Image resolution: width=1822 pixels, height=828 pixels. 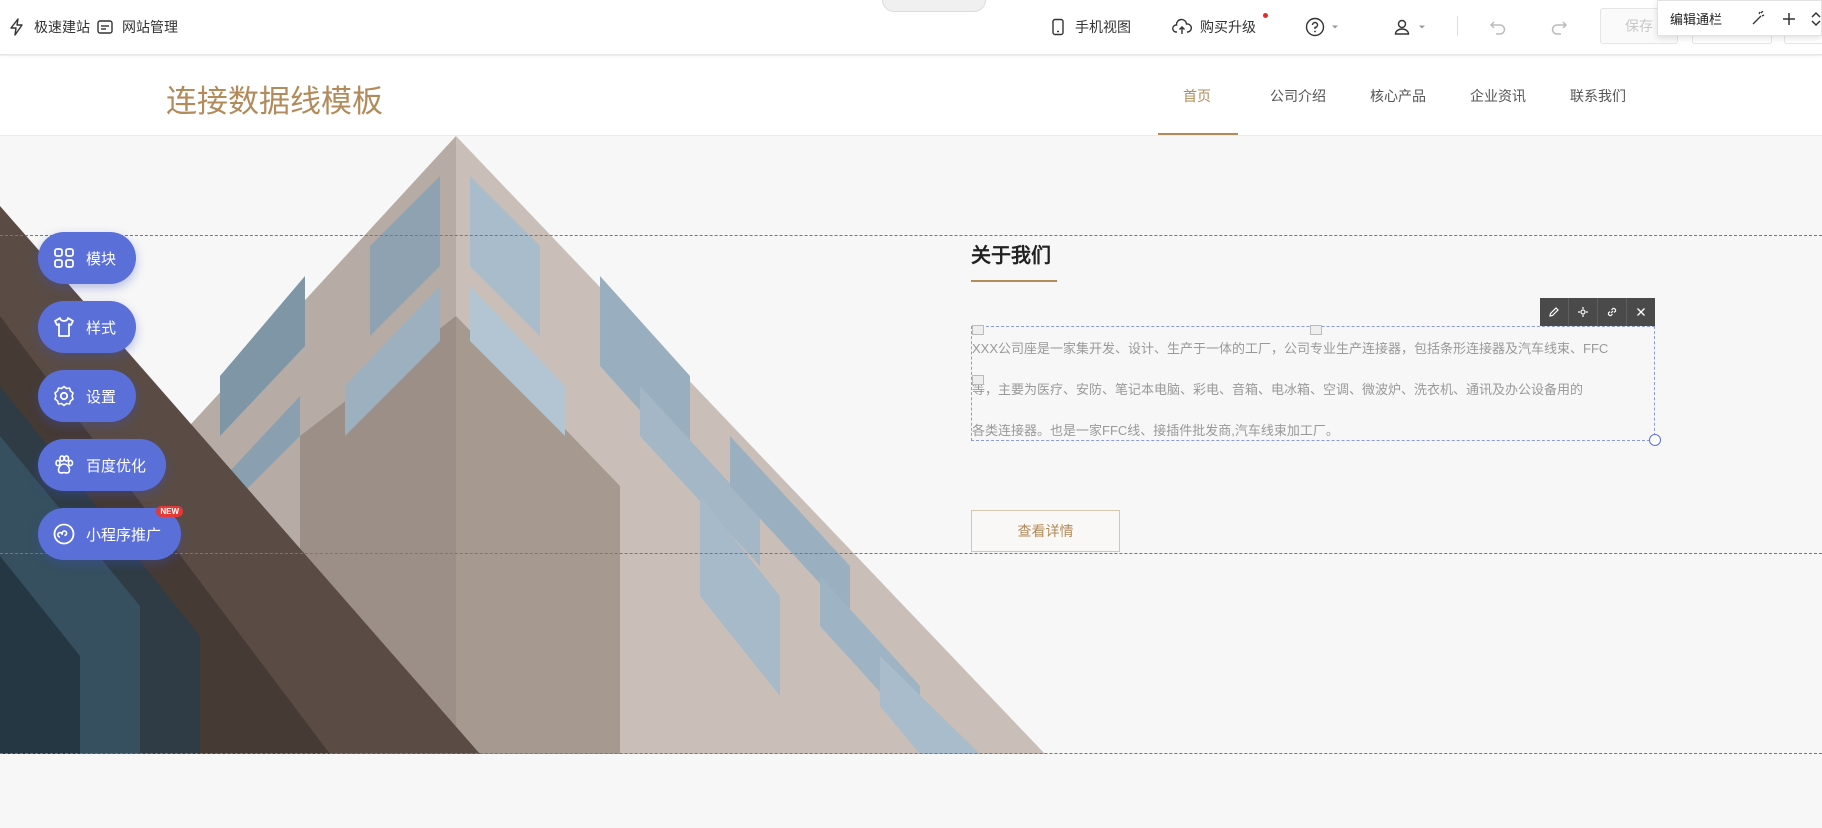 I want to click on side-menu-style-label: 样式, so click(x=101, y=328).